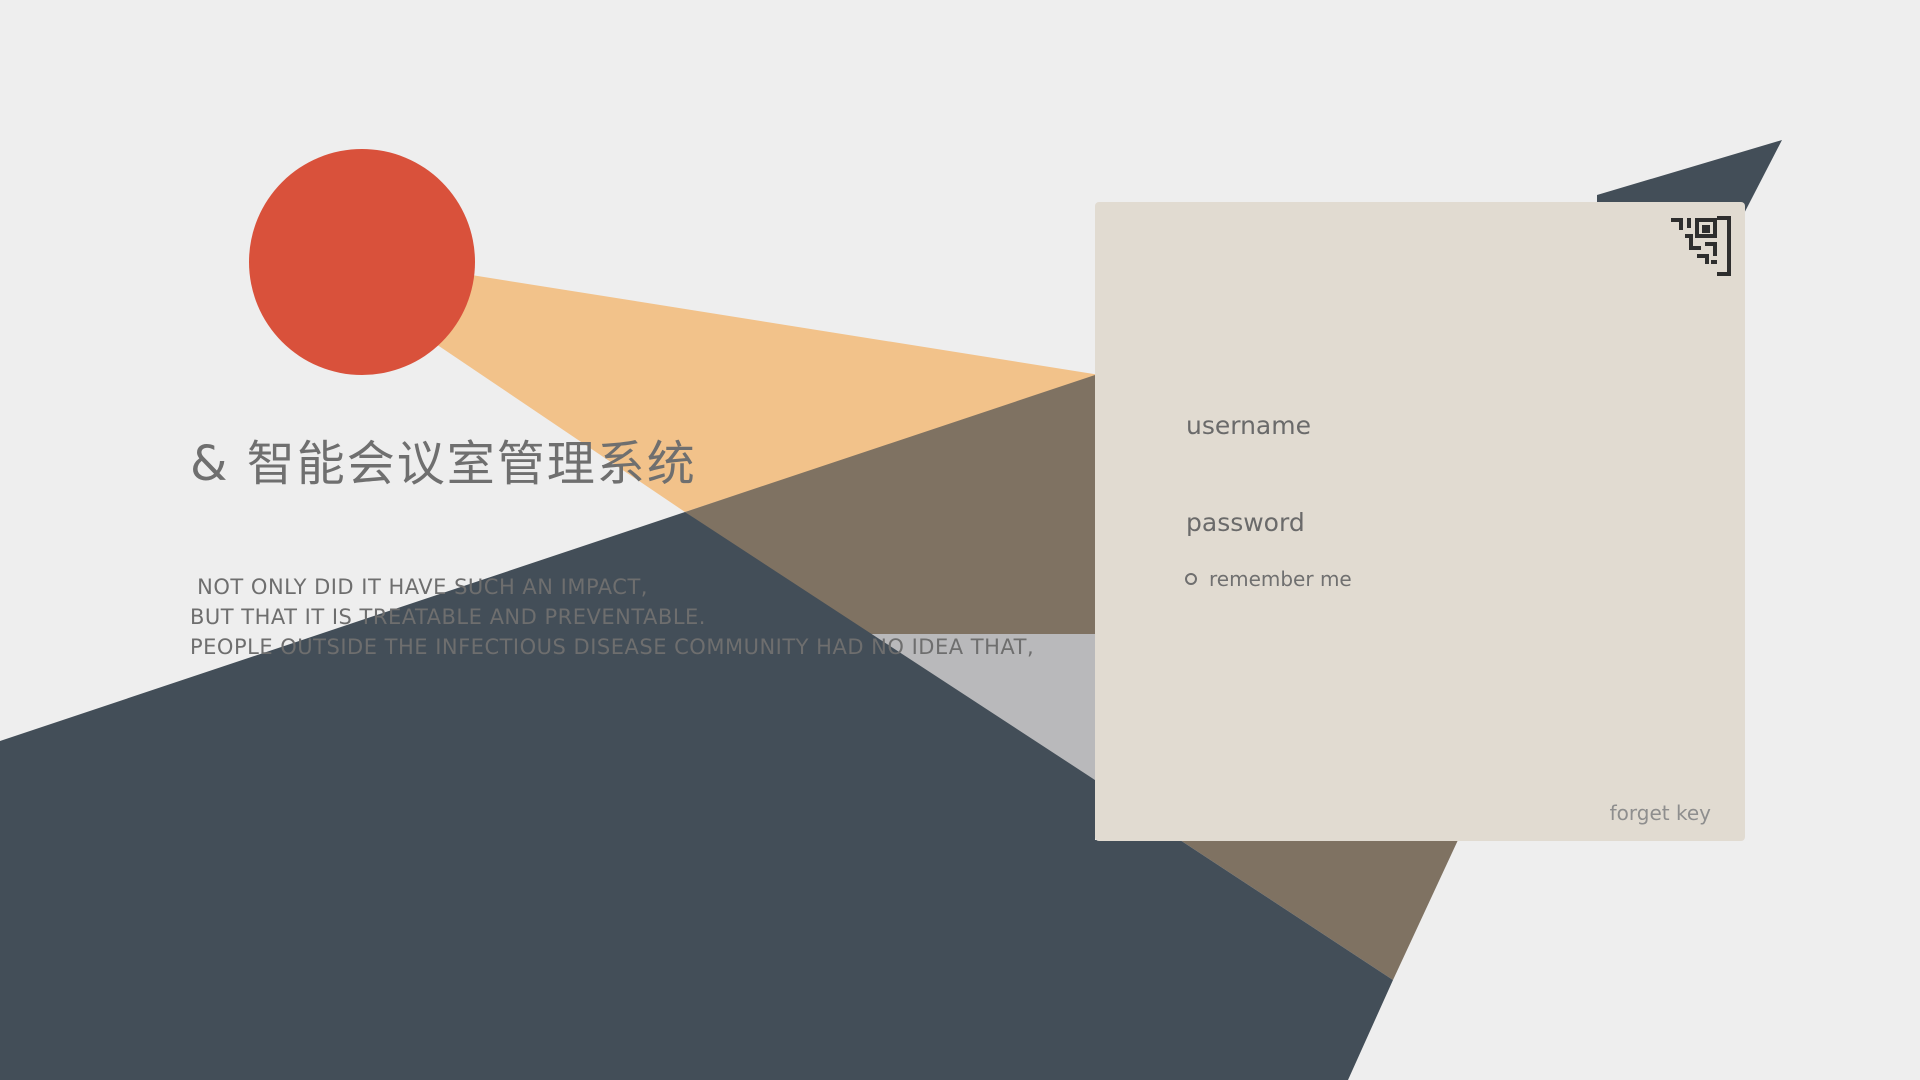 The height and width of the screenshot is (1080, 1920). What do you see at coordinates (1280, 579) in the screenshot?
I see `remember-me-label: remember me` at bounding box center [1280, 579].